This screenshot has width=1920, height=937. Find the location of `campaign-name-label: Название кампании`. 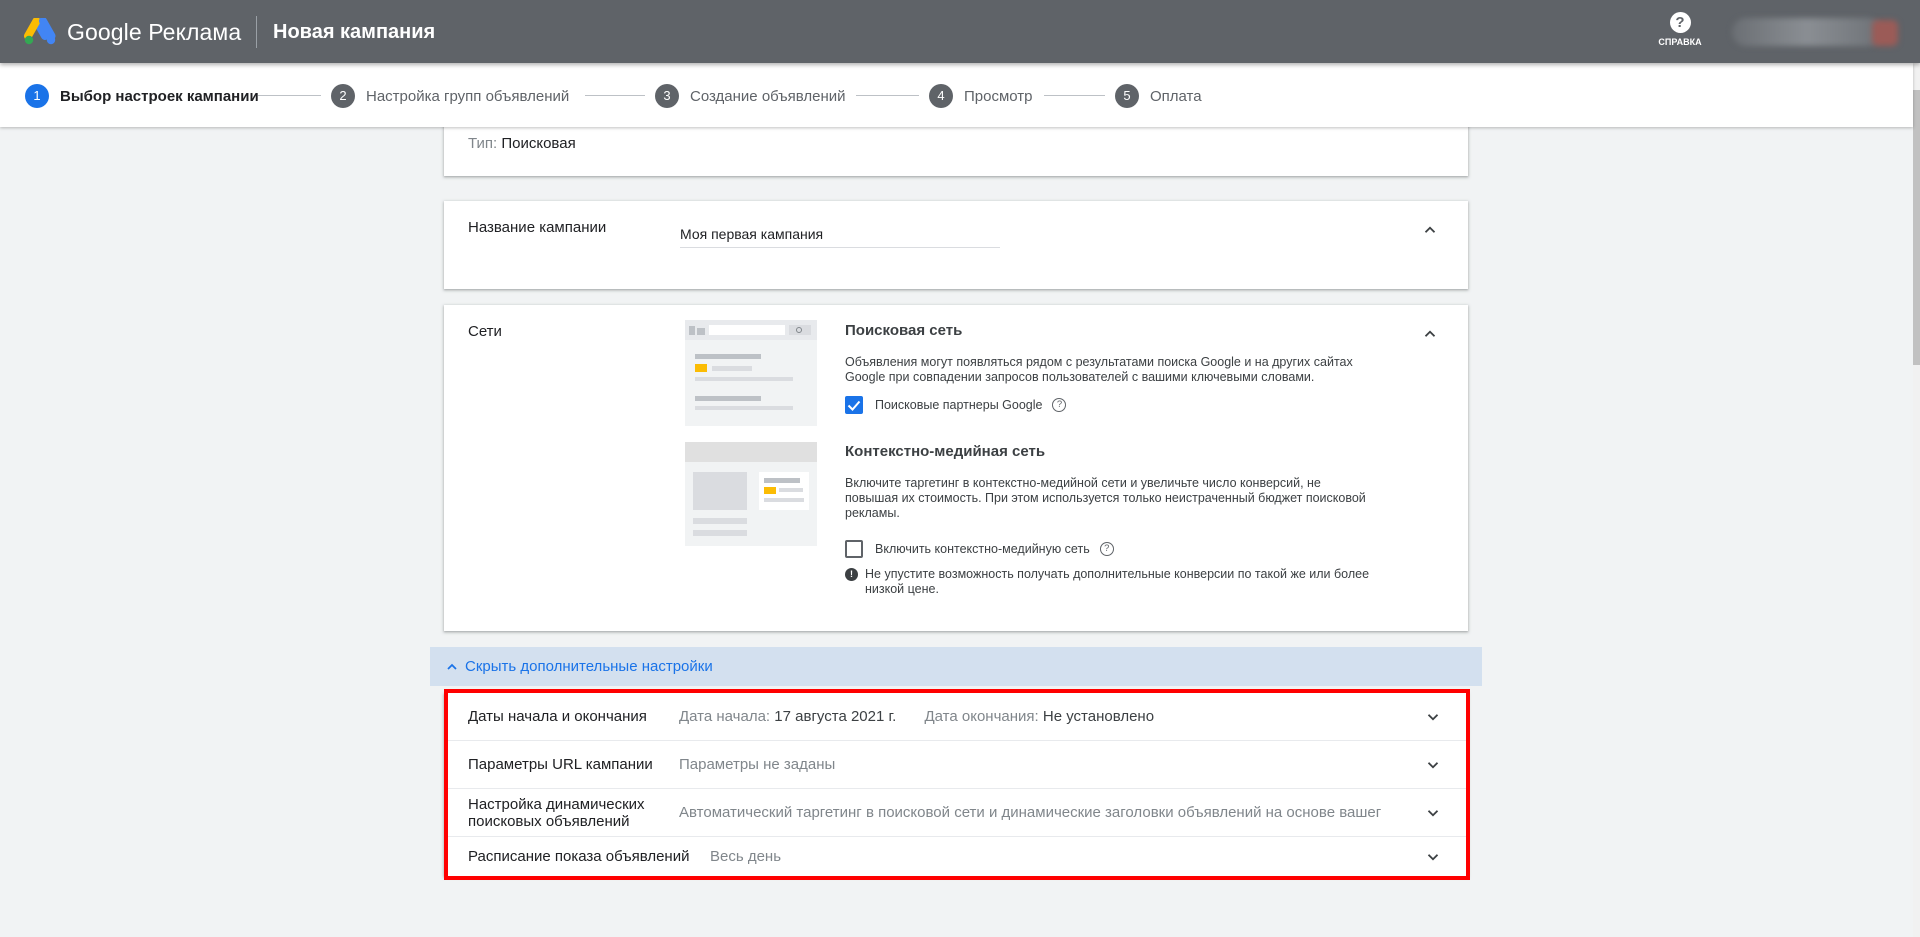

campaign-name-label: Название кампании is located at coordinates (537, 227).